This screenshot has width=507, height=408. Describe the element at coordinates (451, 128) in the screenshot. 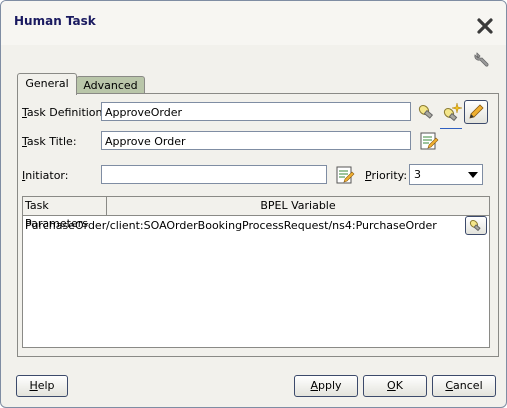

I see `focus-indicator` at that location.